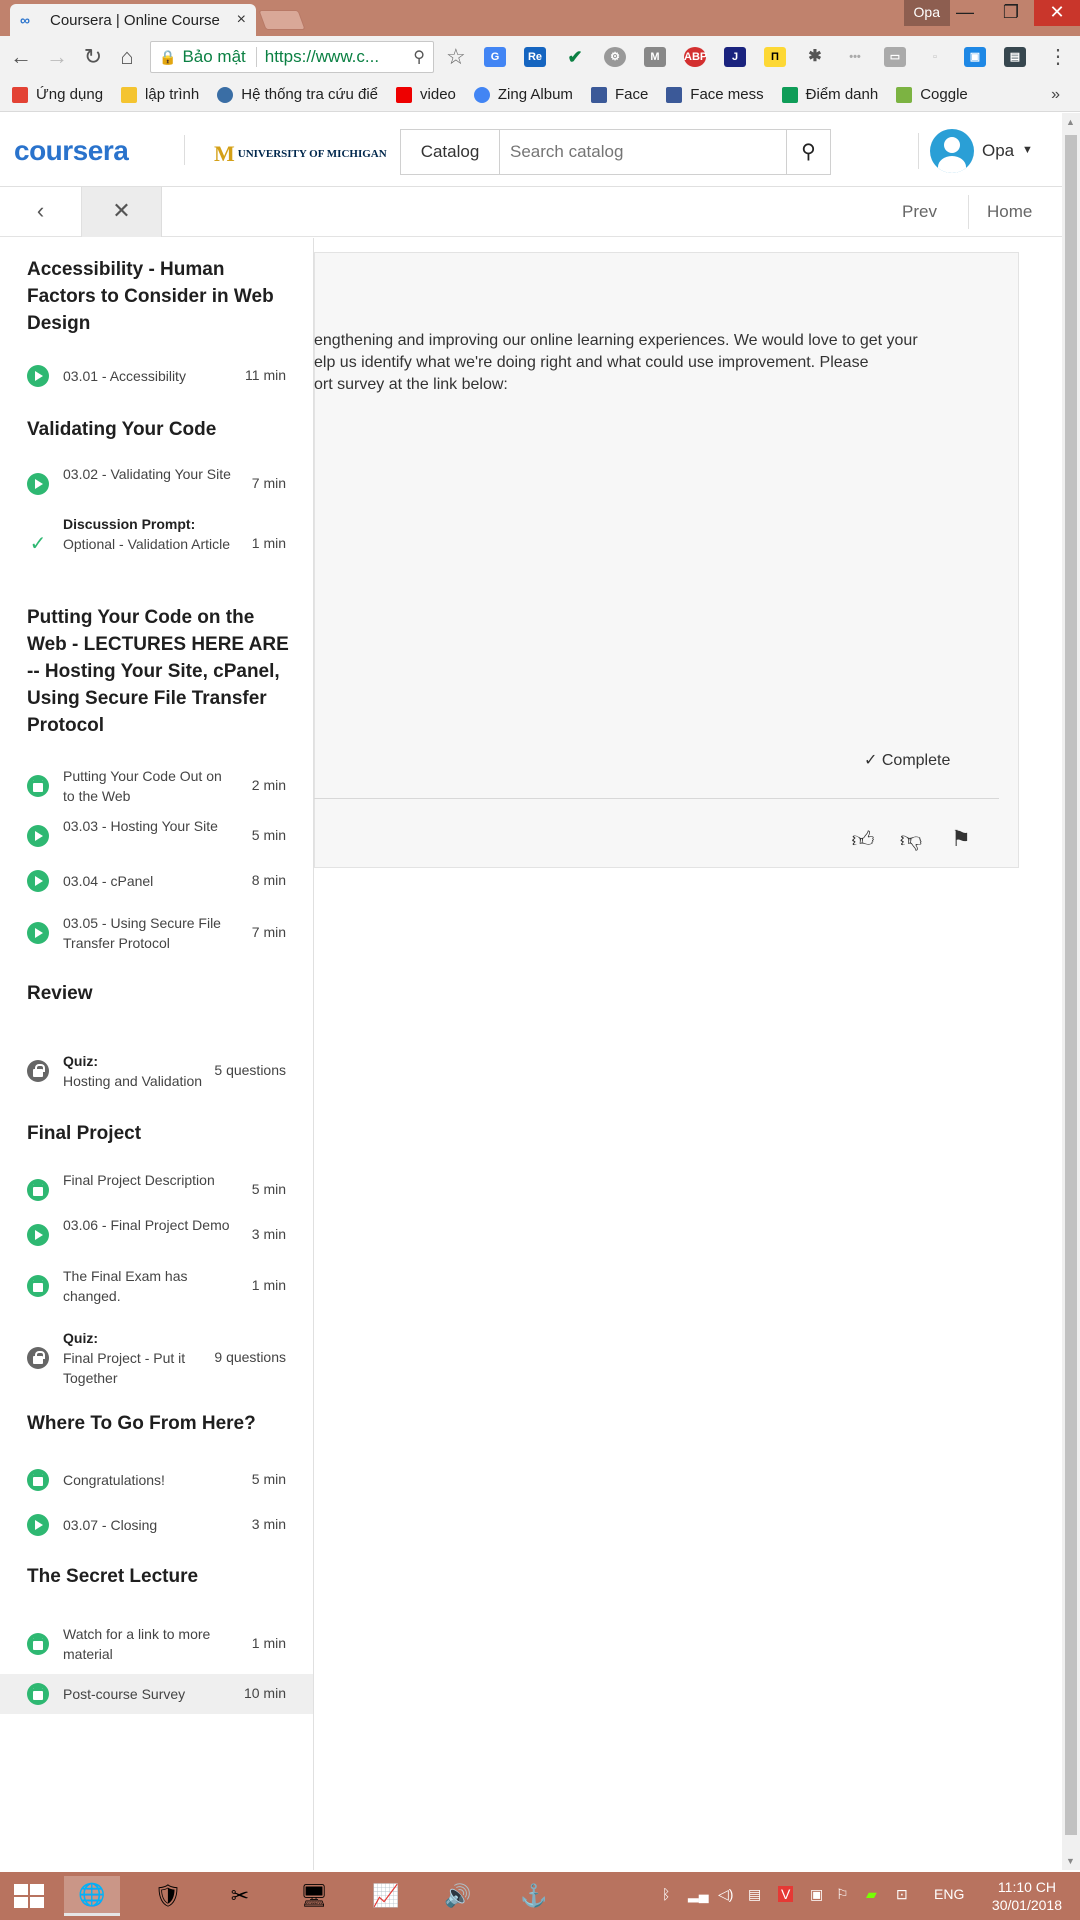  I want to click on lesson-label: Post-course Survey, so click(124, 1694).